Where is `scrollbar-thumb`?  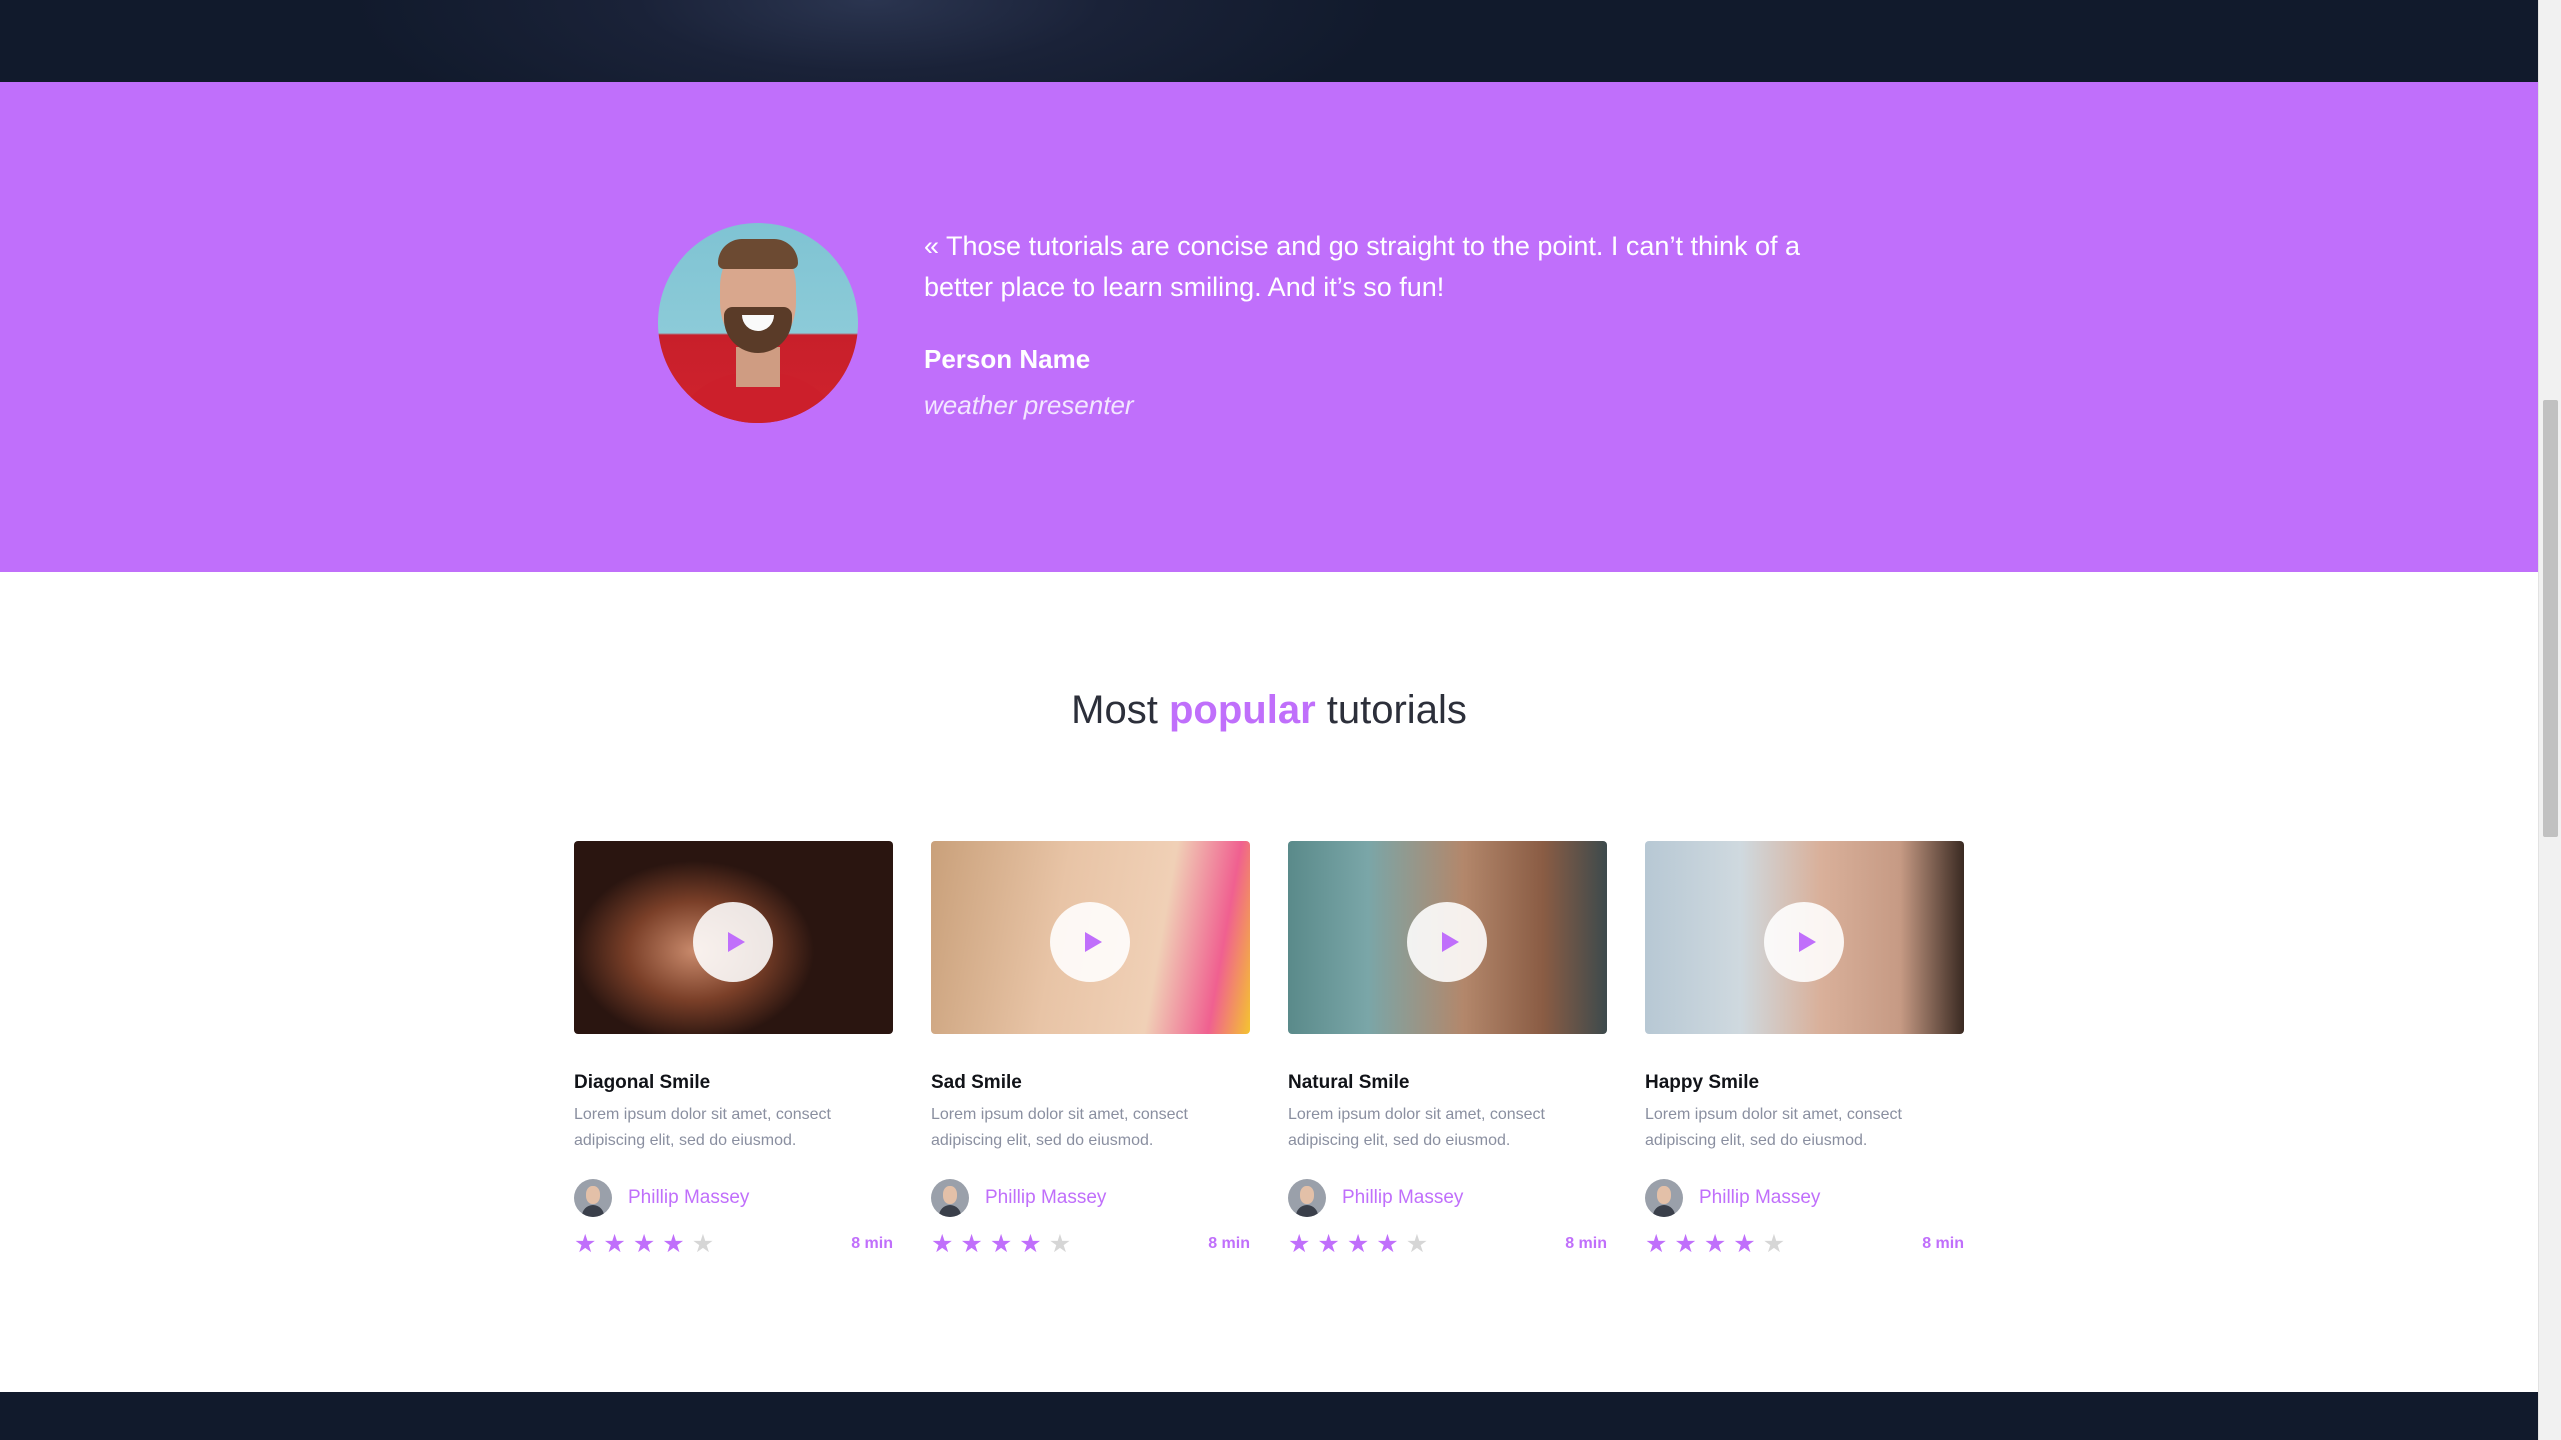 scrollbar-thumb is located at coordinates (2550, 618).